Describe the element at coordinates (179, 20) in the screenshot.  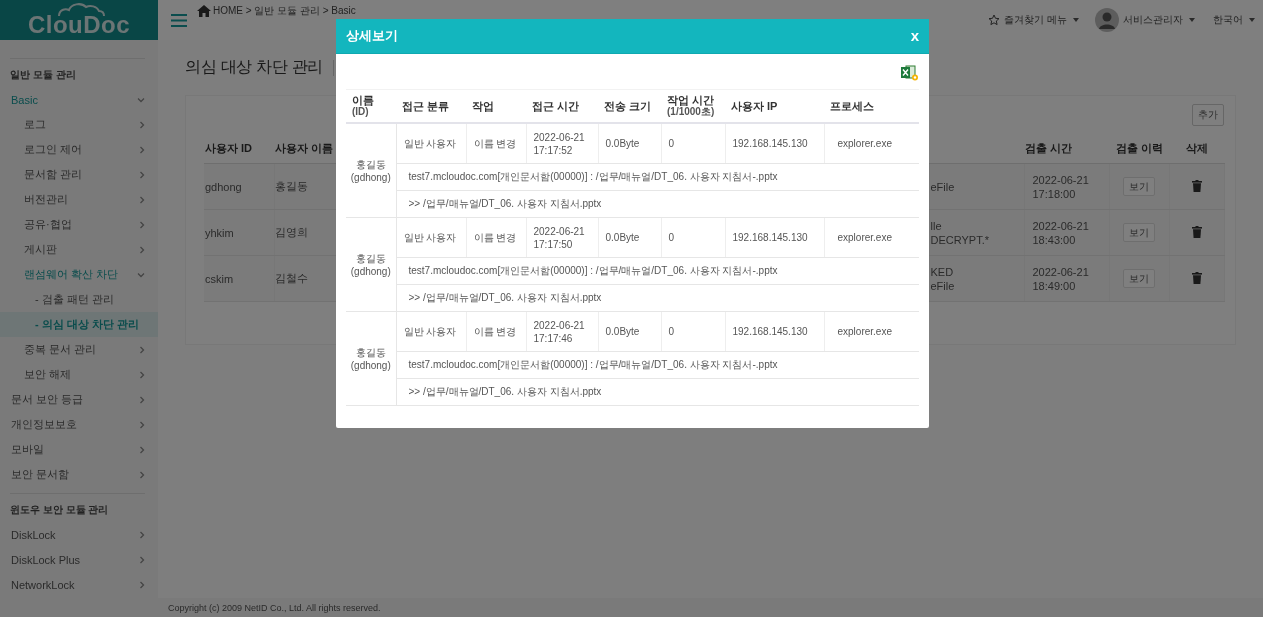
I see `menu-icon` at that location.